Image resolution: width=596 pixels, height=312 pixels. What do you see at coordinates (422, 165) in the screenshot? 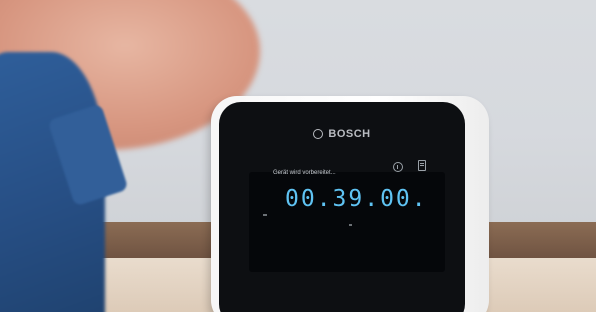
I see `document-icon` at bounding box center [422, 165].